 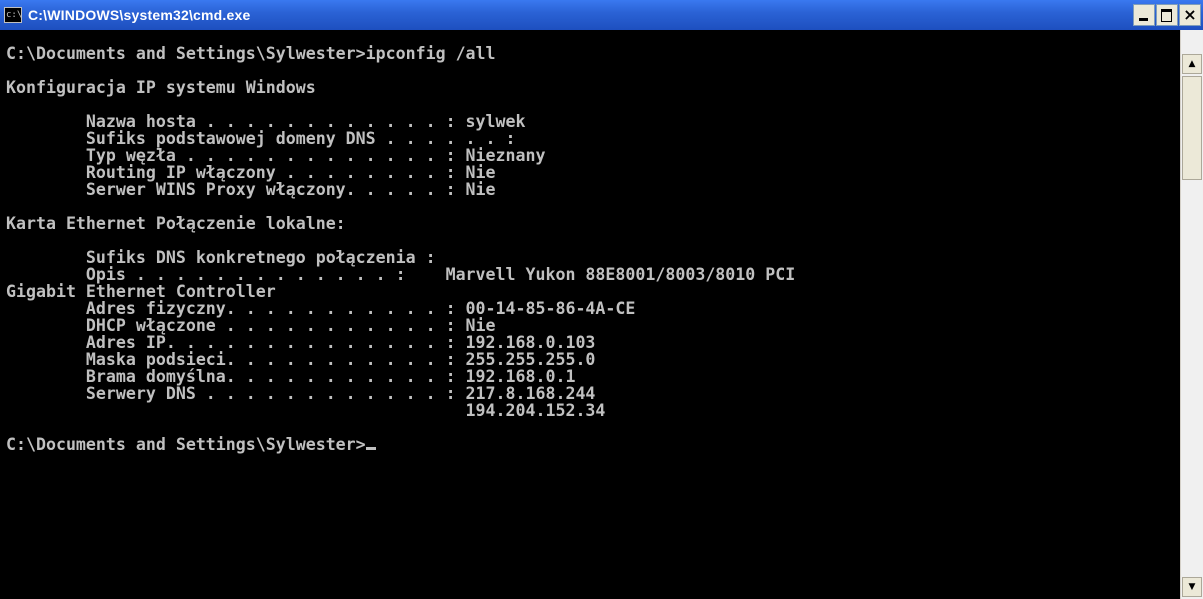 What do you see at coordinates (1191, 314) in the screenshot?
I see `vertical-scrollbar: ▲ ▼` at bounding box center [1191, 314].